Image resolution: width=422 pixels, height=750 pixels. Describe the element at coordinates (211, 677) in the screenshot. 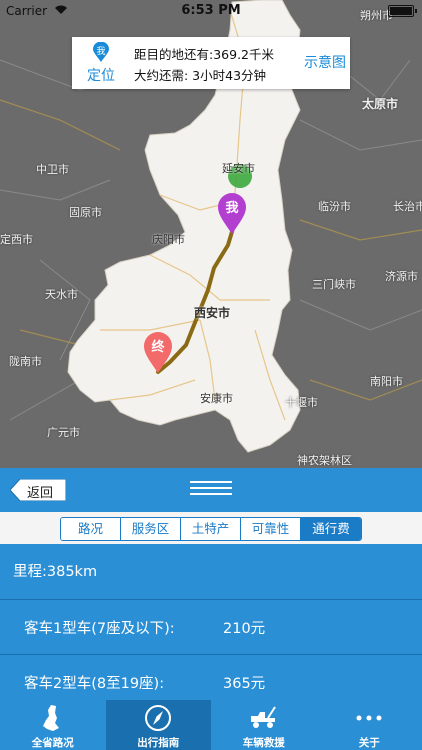

I see `fee-row: 客车2型车(8至19座): 365元` at that location.